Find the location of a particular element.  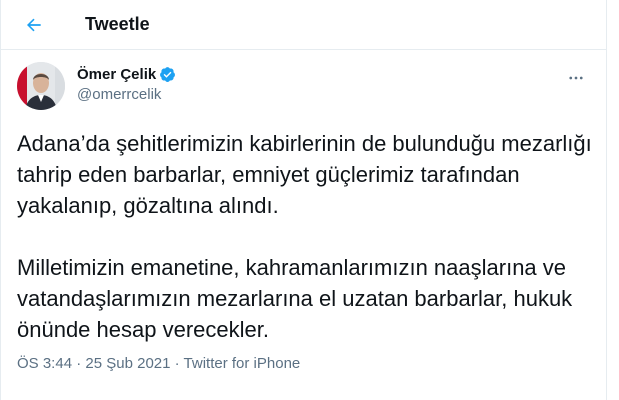

author-name-line: Ömer Çelik is located at coordinates (126, 74).